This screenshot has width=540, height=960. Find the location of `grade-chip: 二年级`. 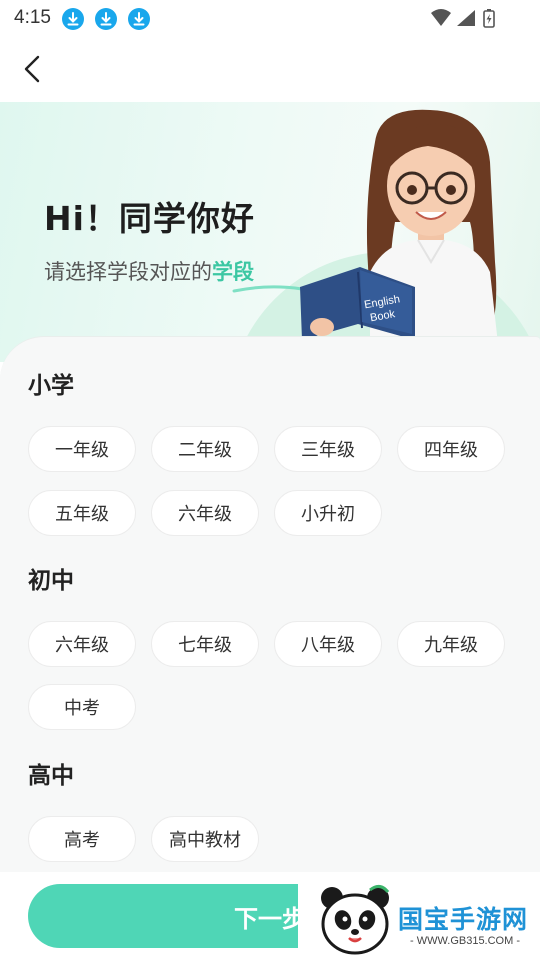

grade-chip: 二年级 is located at coordinates (205, 449).